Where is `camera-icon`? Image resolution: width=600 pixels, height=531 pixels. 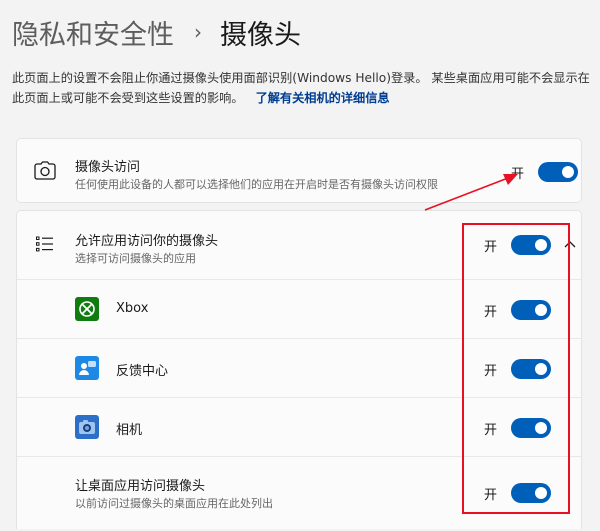 camera-icon is located at coordinates (45, 170).